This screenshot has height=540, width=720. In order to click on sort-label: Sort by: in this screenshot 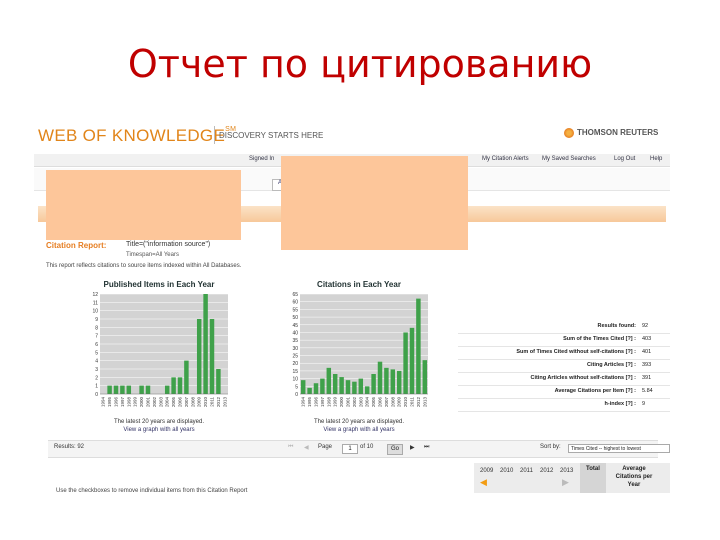, I will do `click(550, 447)`.